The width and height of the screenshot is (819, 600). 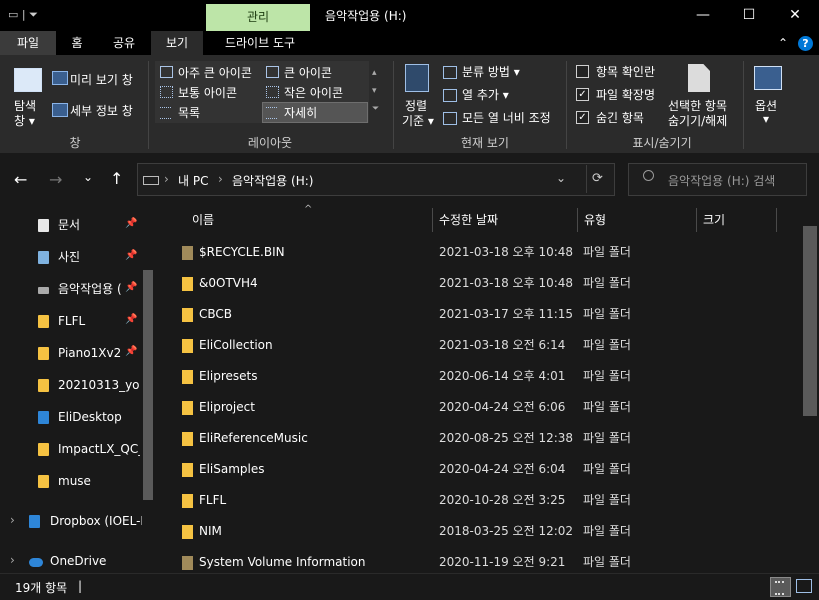 I want to click on close-button: ✕, so click(x=795, y=15).